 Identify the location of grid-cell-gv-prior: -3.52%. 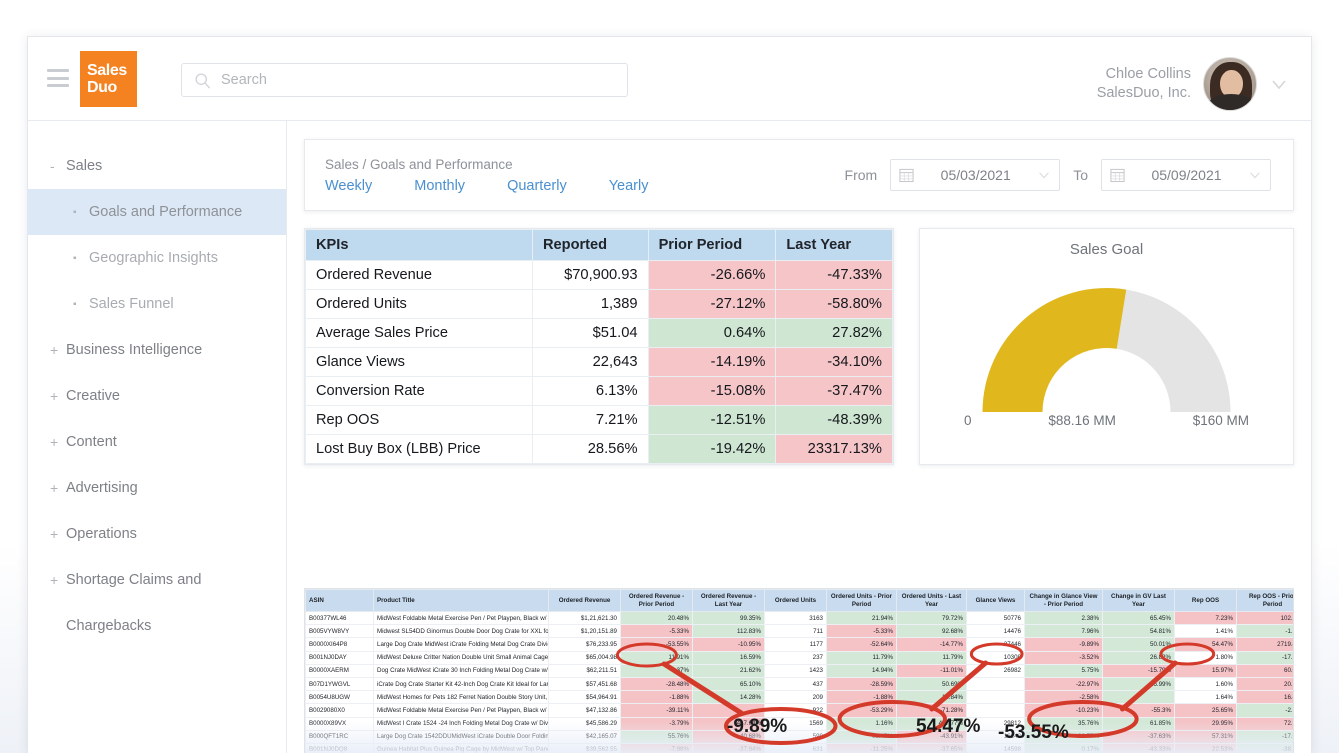
(1063, 657).